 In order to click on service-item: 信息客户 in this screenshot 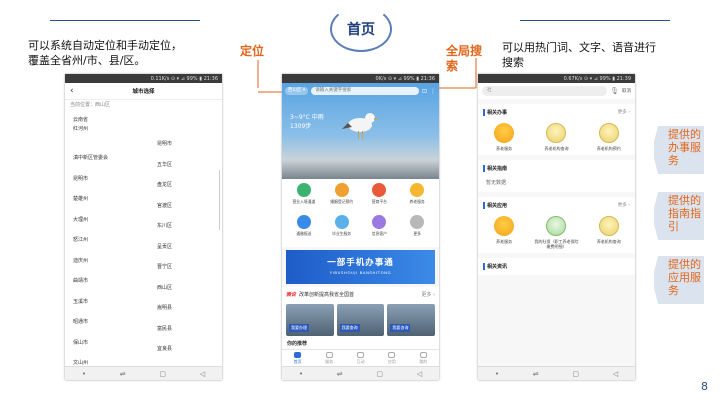, I will do `click(380, 229)`.